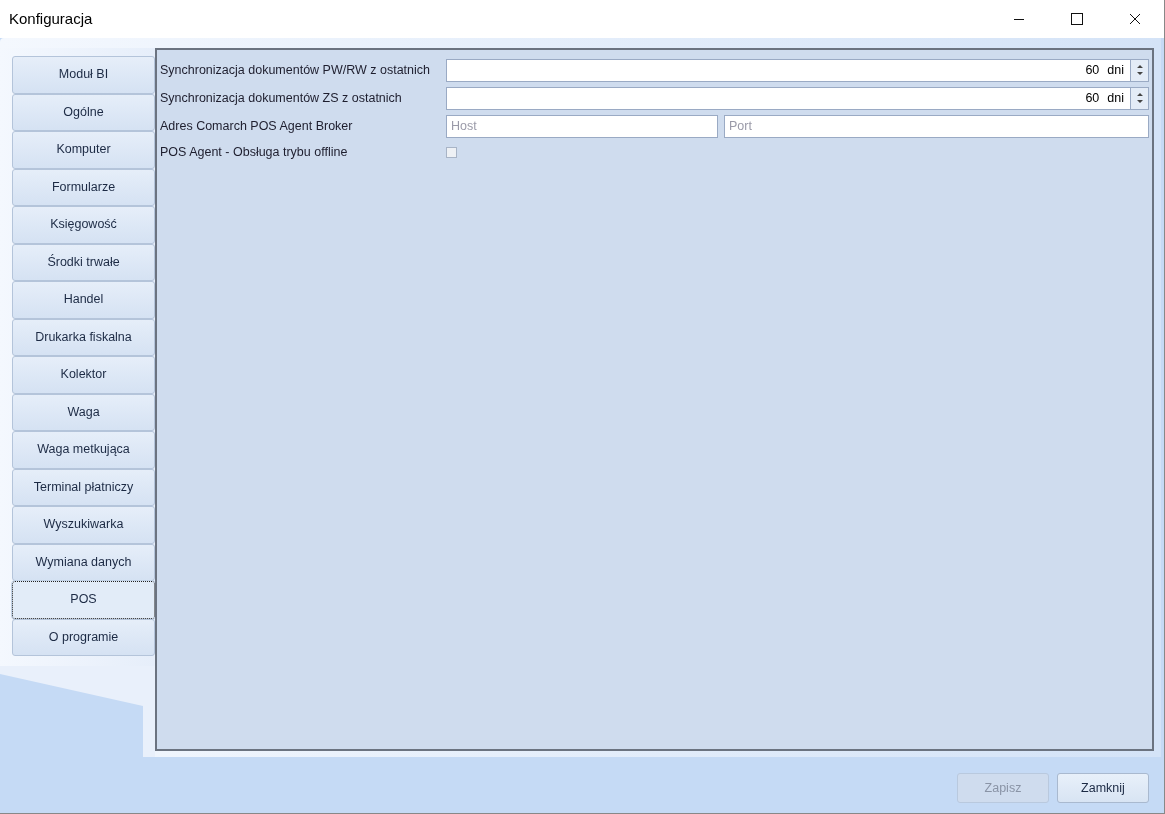 The image size is (1165, 814). What do you see at coordinates (254, 152) in the screenshot?
I see `setting-label: POS Agent - Obsługa trybu offline` at bounding box center [254, 152].